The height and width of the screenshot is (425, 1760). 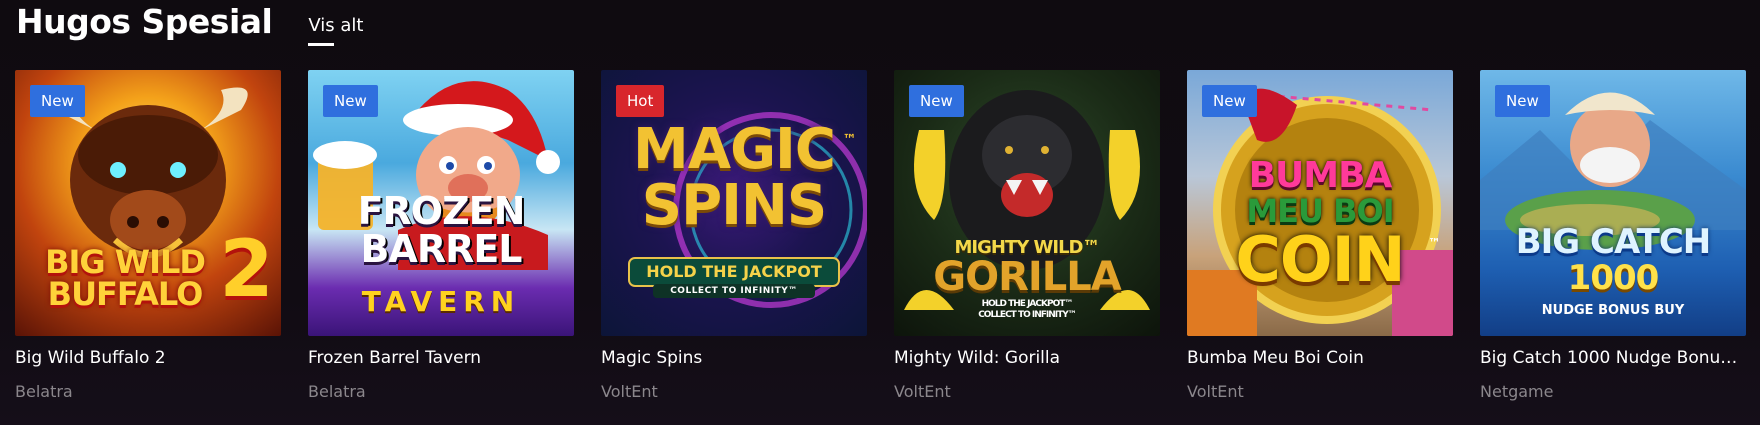 I want to click on logo-line: BUFFALO, so click(x=125, y=294).